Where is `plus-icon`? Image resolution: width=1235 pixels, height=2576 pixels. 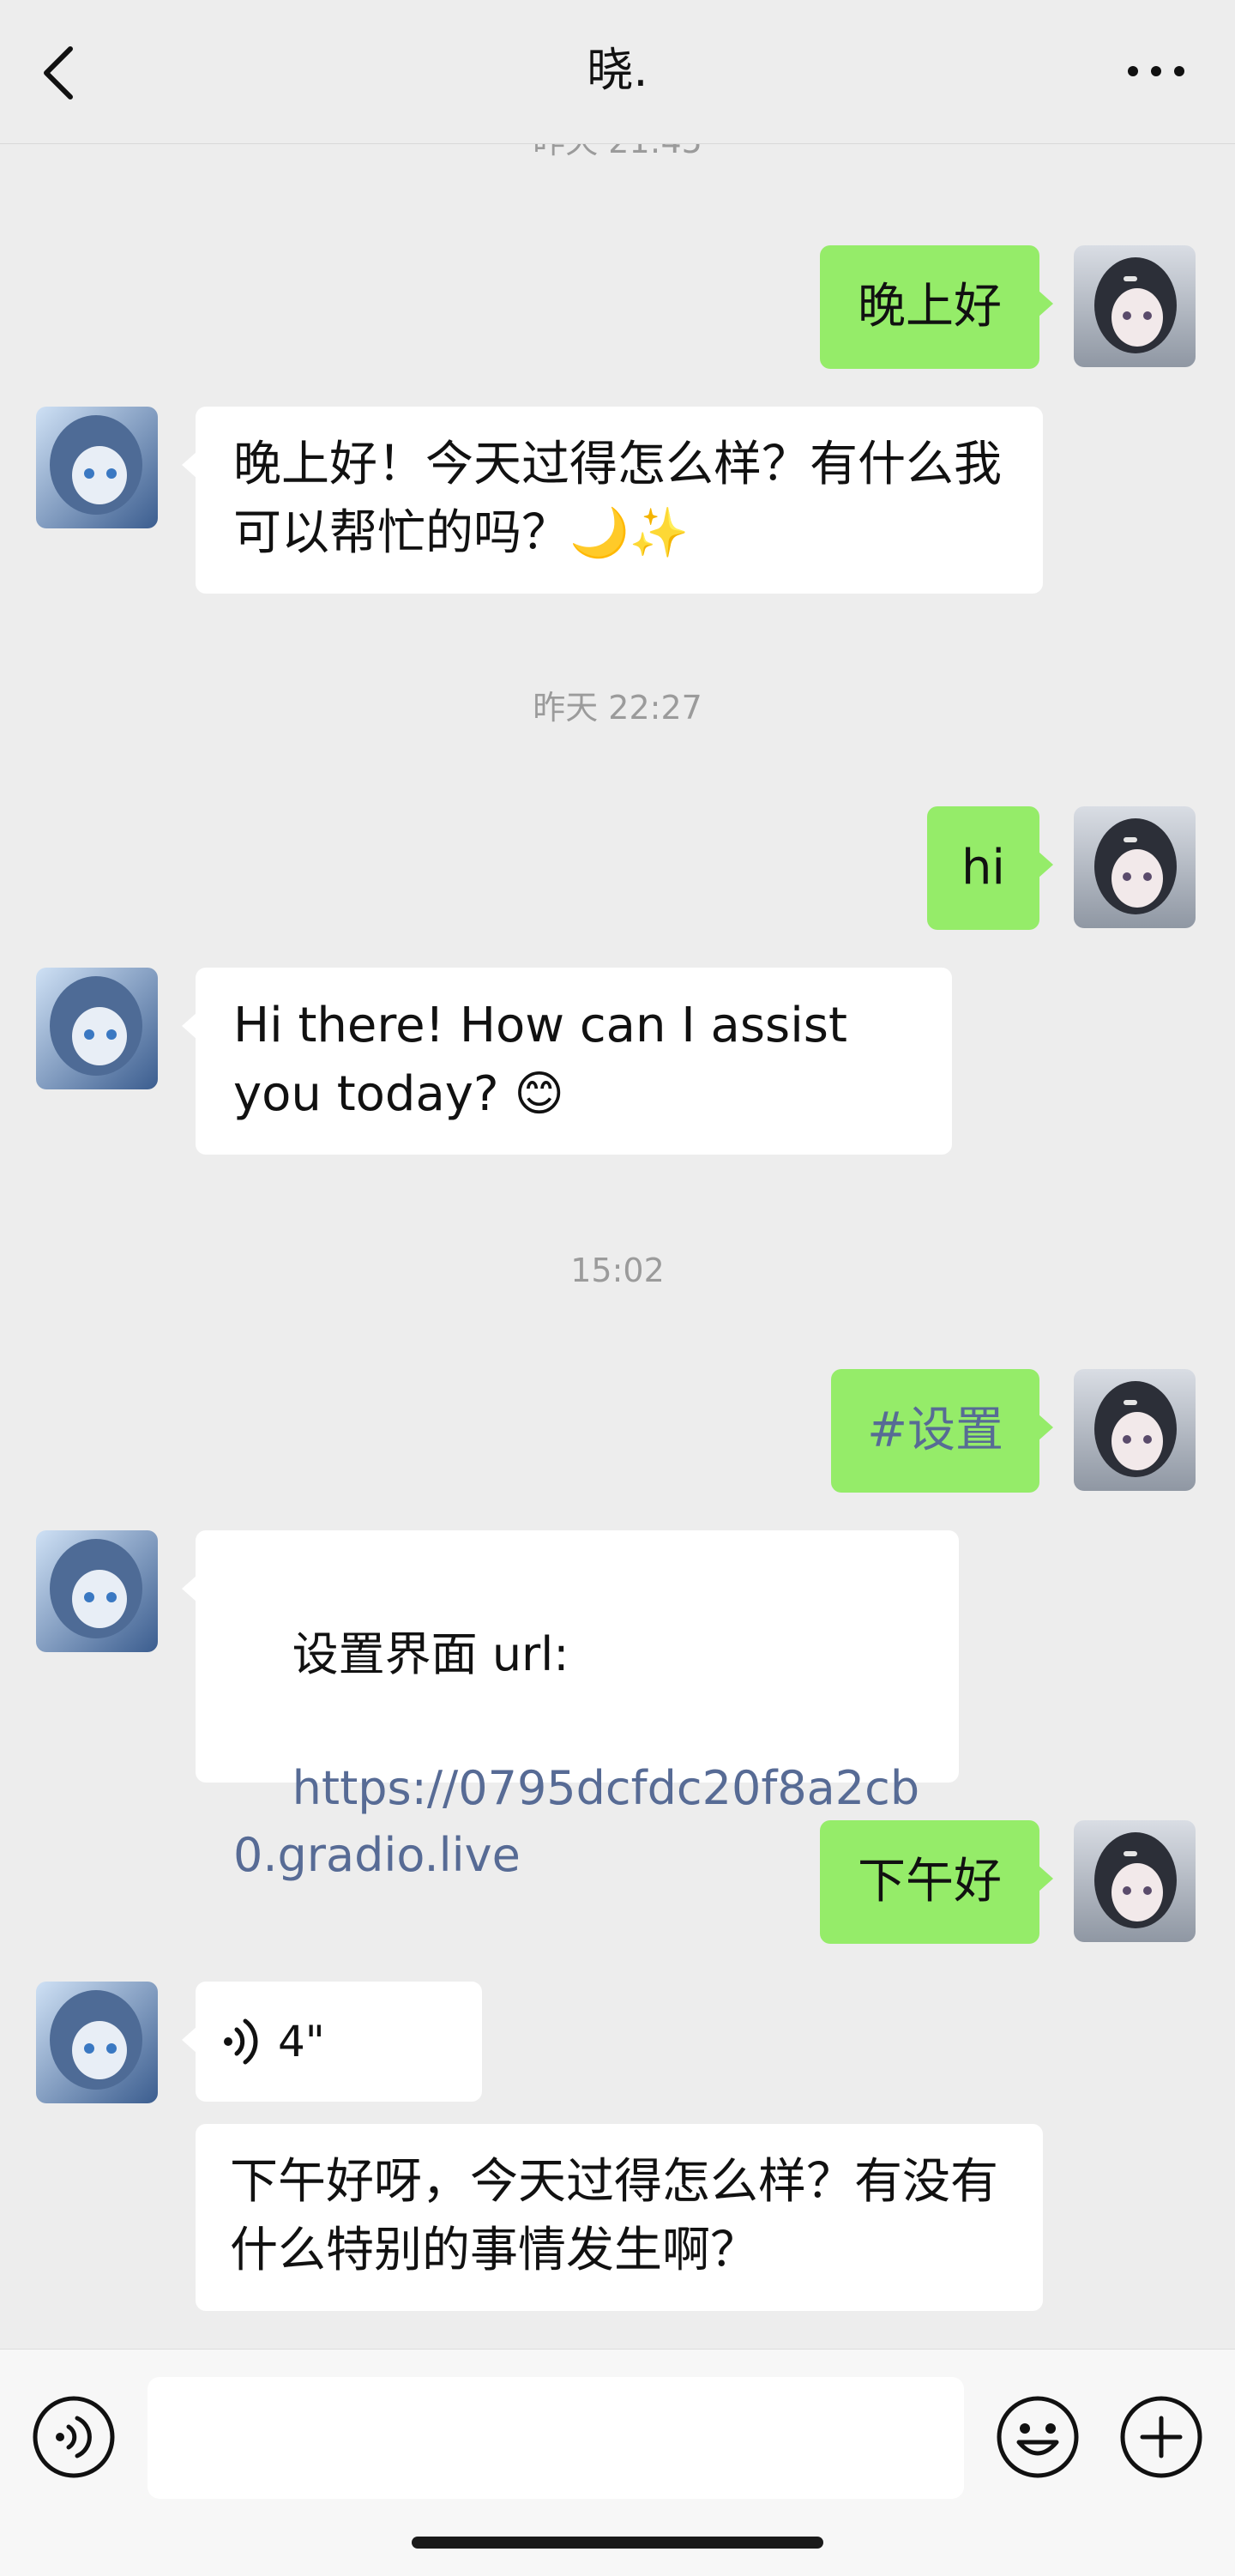 plus-icon is located at coordinates (1161, 2437).